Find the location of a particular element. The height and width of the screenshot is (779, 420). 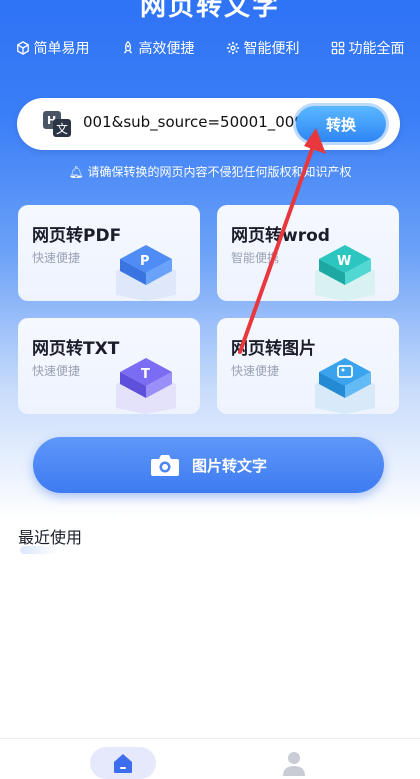

bell-icon: 🔔︎ is located at coordinates (76, 172).